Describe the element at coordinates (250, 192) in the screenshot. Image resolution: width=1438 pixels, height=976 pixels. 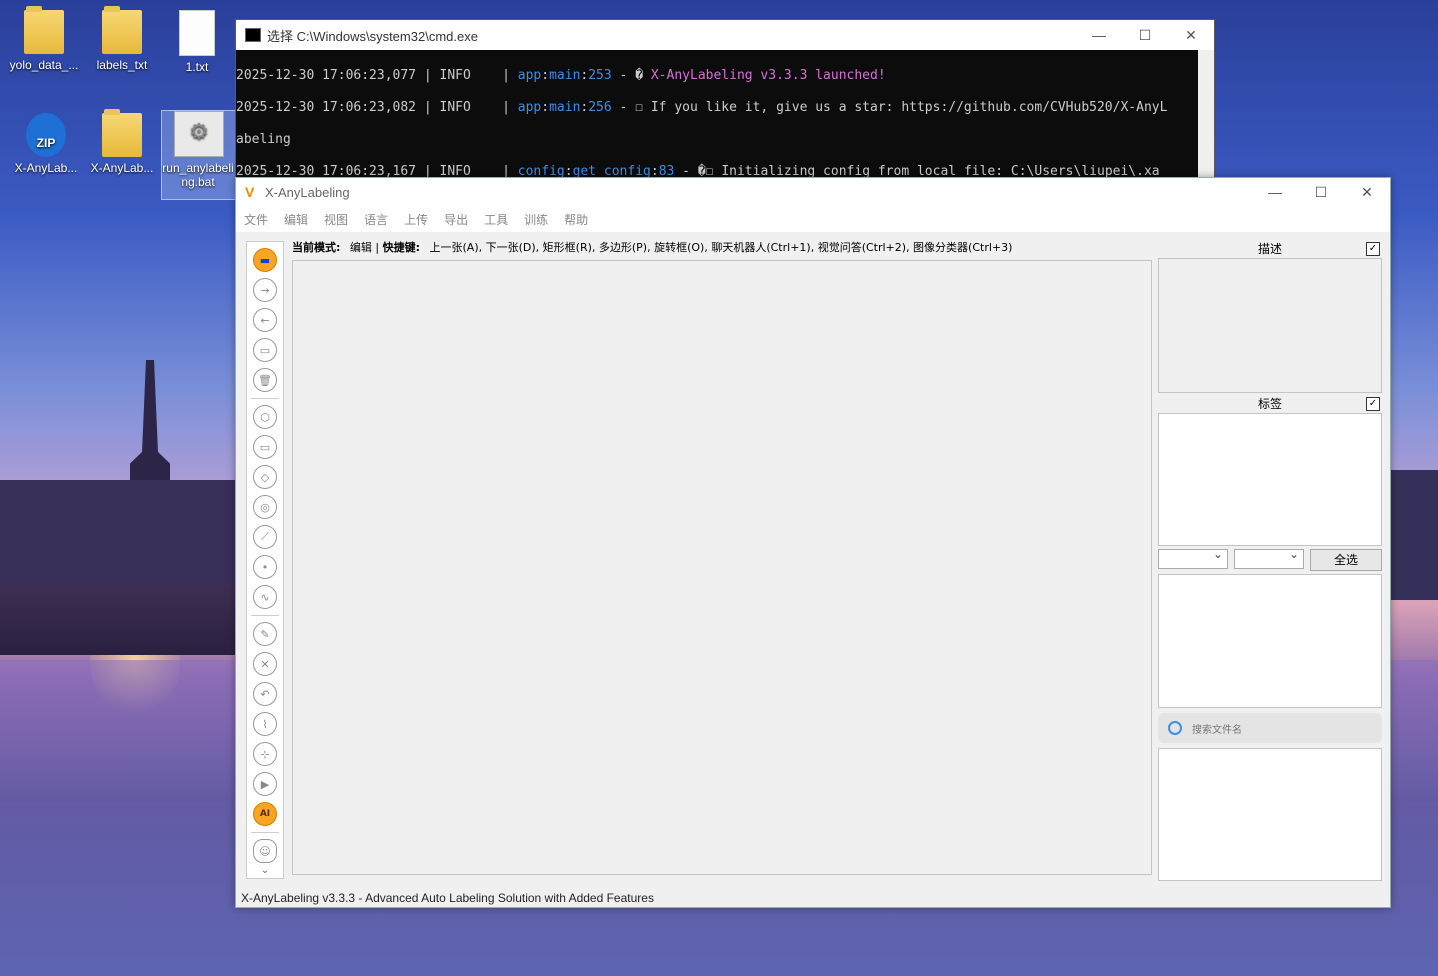
I see `app-logo-icon: V` at that location.